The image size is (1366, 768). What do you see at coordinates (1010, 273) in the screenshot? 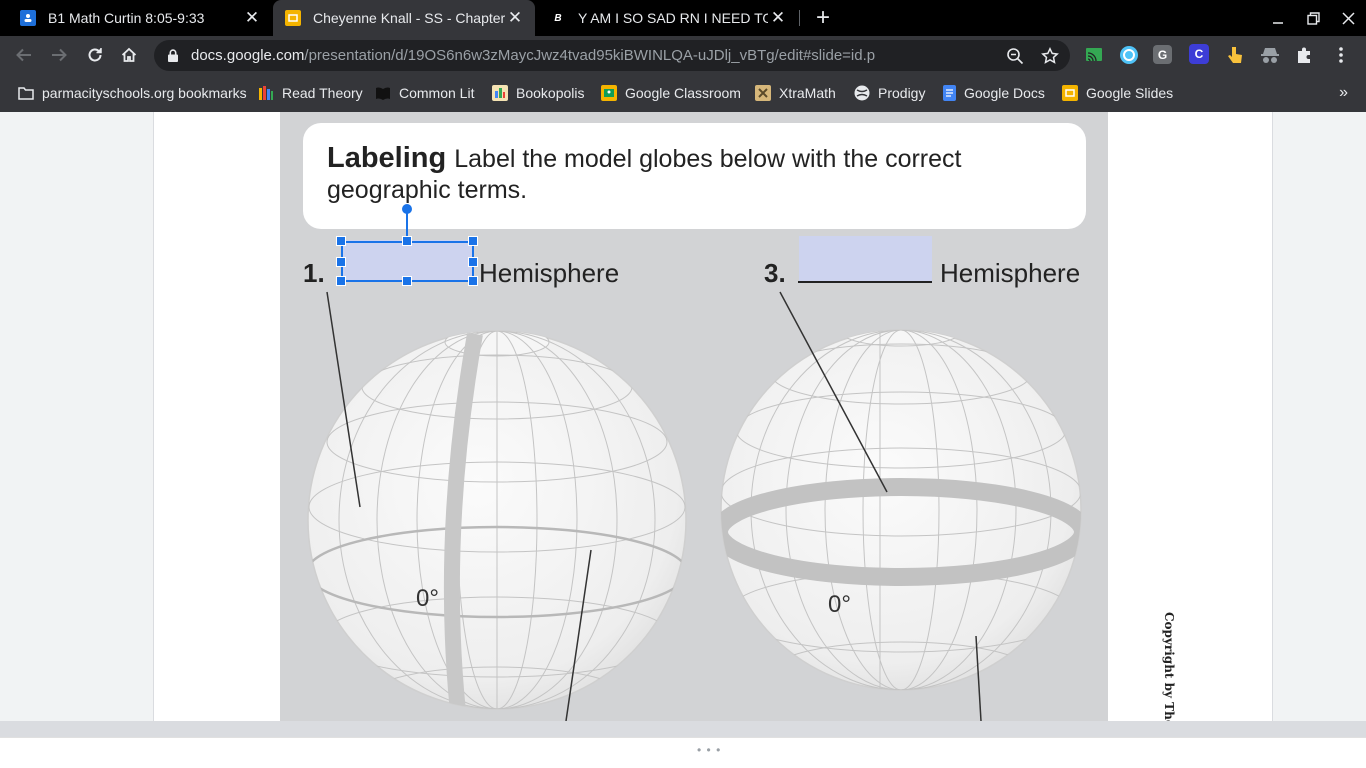
I see `item-3-hemisphere-label: Hemisphere` at bounding box center [1010, 273].